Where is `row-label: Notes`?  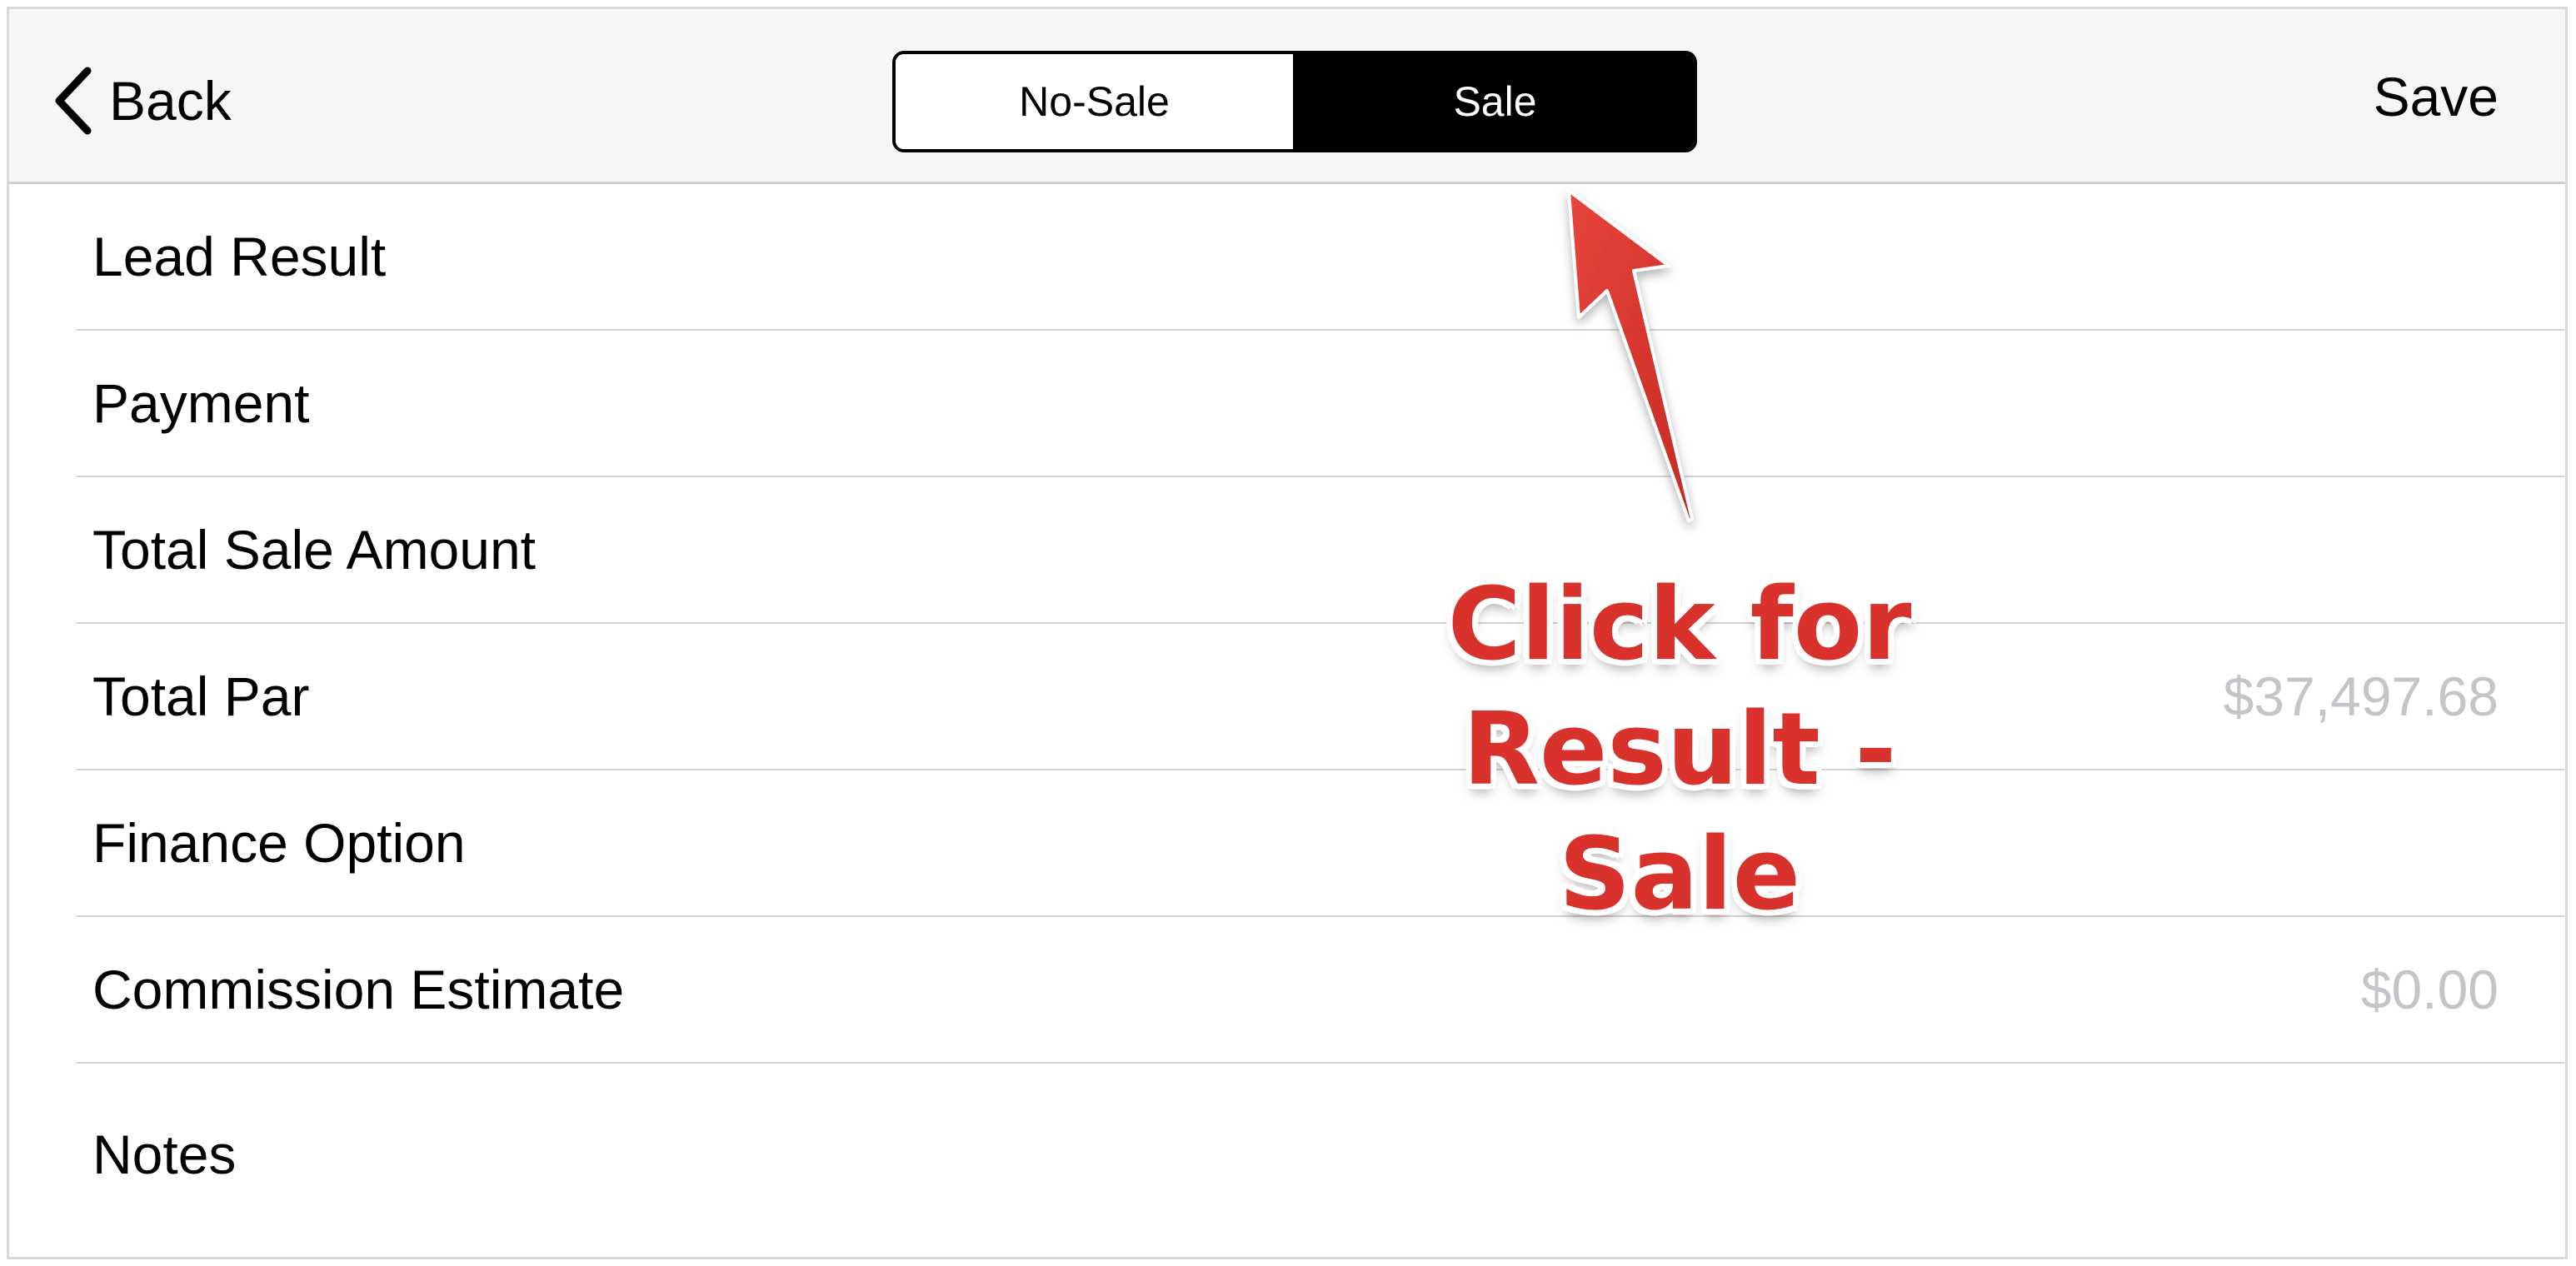 row-label: Notes is located at coordinates (164, 1154).